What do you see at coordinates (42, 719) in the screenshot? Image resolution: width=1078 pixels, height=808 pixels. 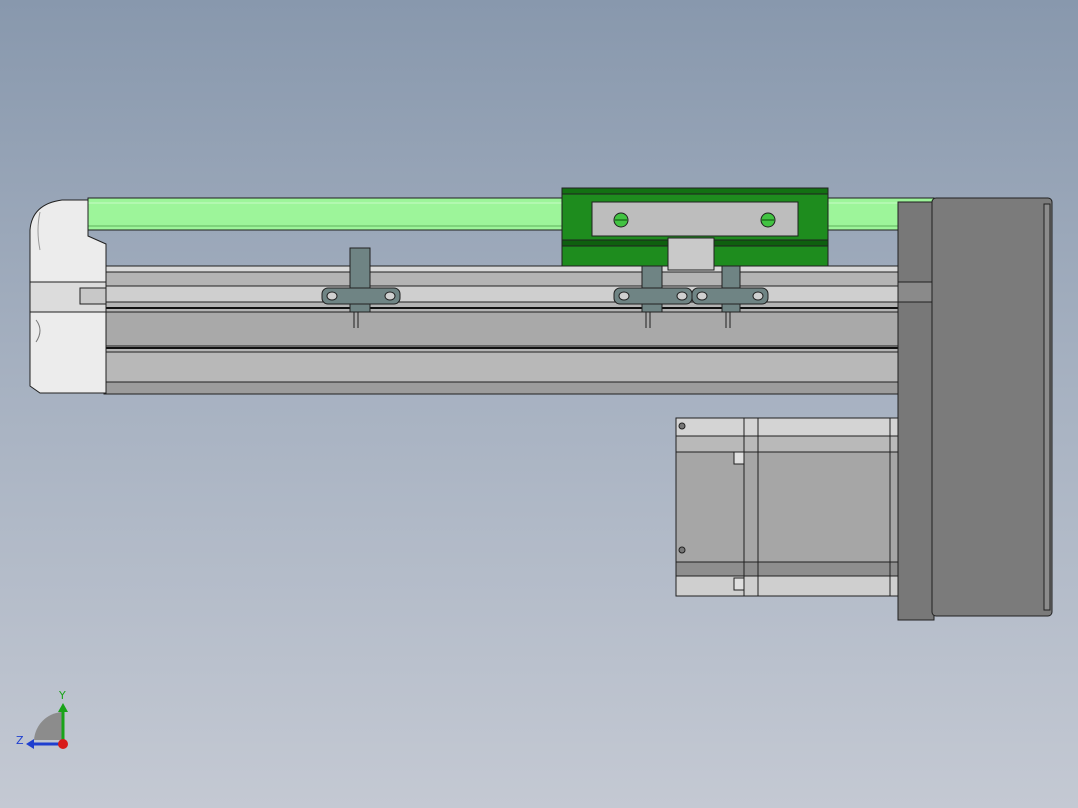 I see `orientation-triad: Y Z` at bounding box center [42, 719].